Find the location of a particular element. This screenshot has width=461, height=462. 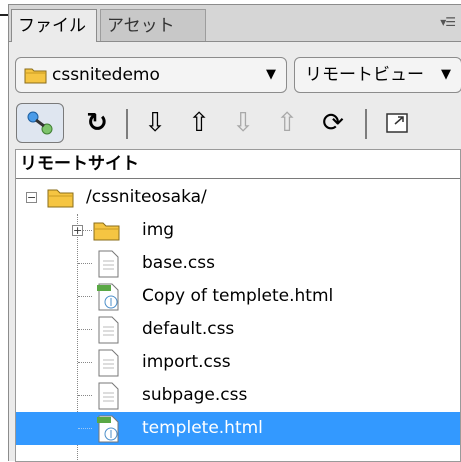

checkout-icon: ⇩ is located at coordinates (243, 123).